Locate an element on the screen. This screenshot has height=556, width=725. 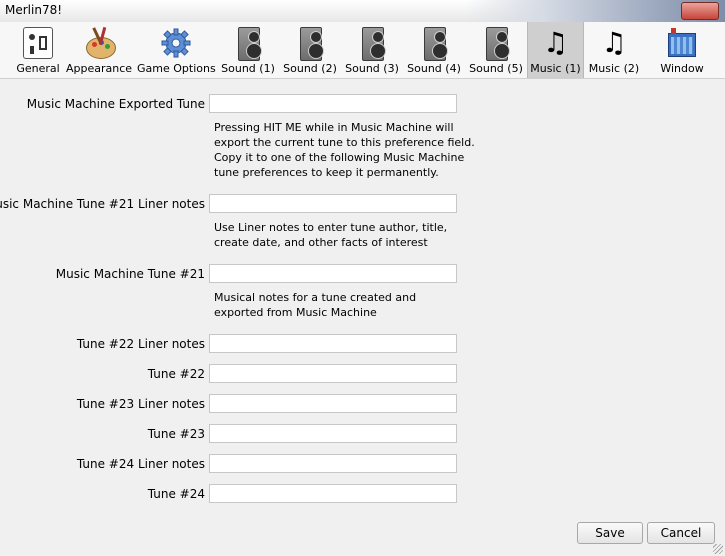
tab-sound-4: Sound (4) is located at coordinates (434, 50).